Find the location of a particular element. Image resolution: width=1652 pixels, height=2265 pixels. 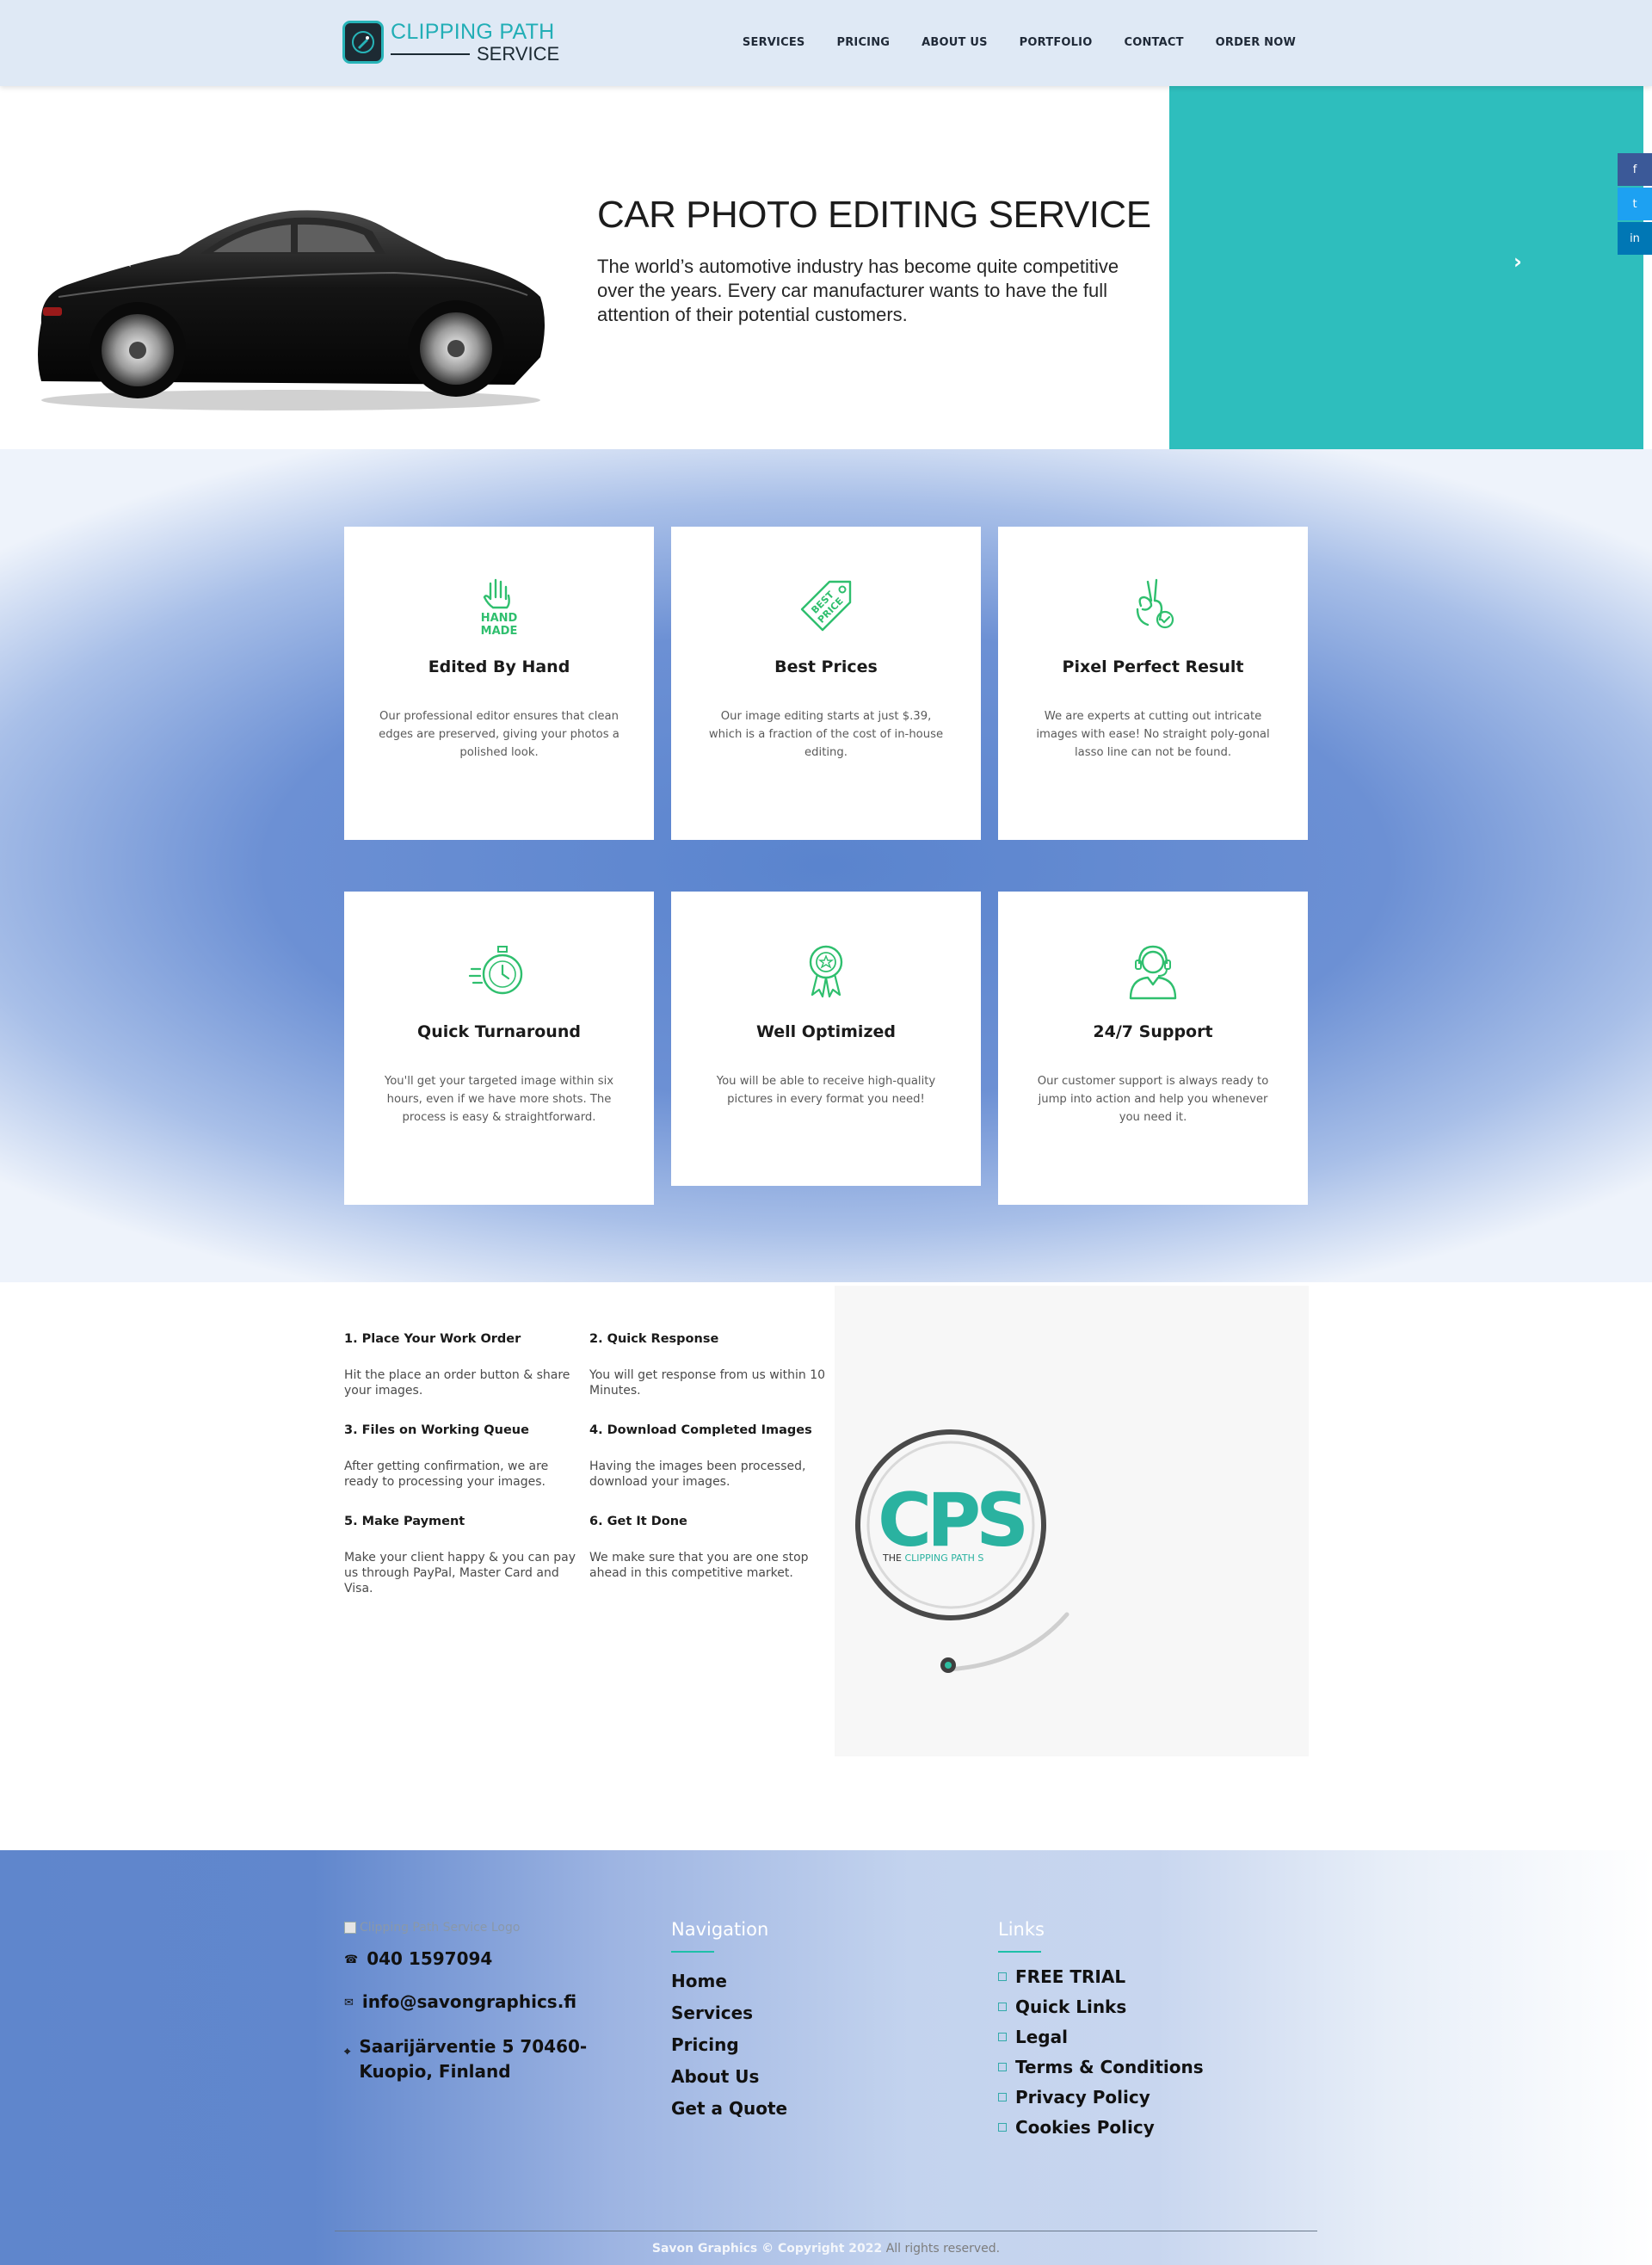

nav-pricing: PRICING is located at coordinates (863, 42).